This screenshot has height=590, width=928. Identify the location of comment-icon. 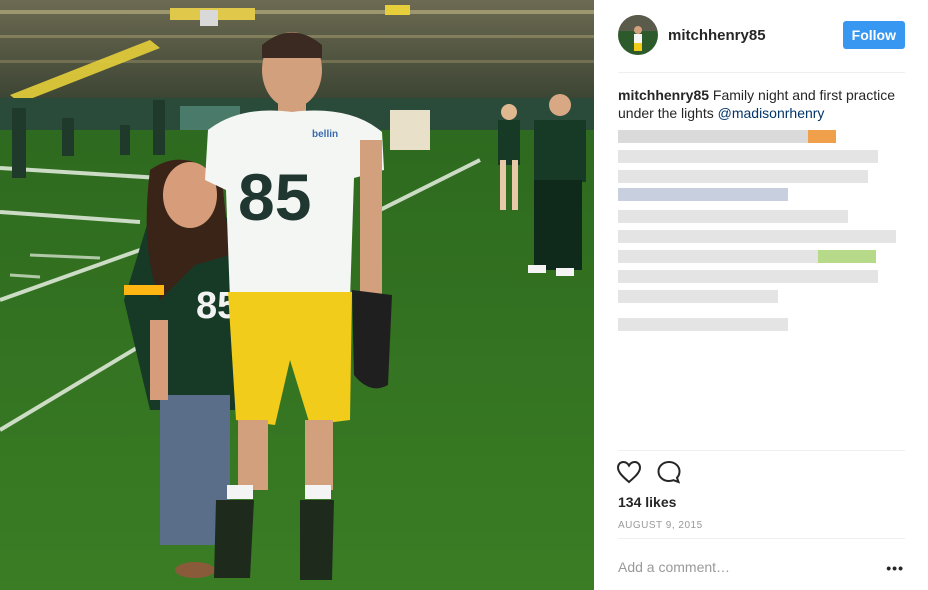
(669, 474).